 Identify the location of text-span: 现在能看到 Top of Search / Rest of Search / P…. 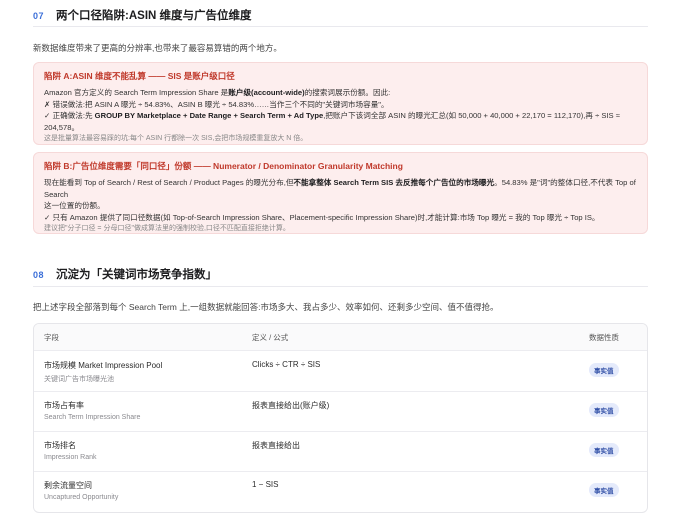
(169, 182).